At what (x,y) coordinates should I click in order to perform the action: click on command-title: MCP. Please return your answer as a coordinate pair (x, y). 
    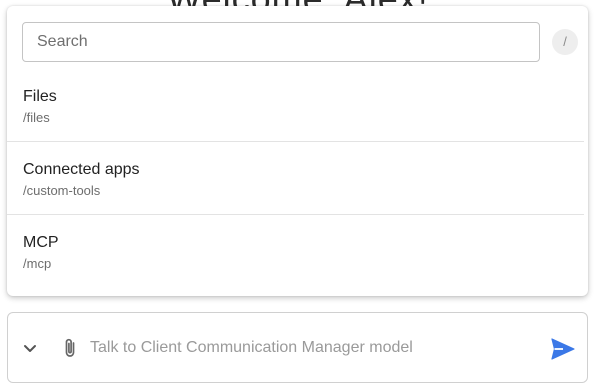
    Looking at the image, I should click on (41, 242).